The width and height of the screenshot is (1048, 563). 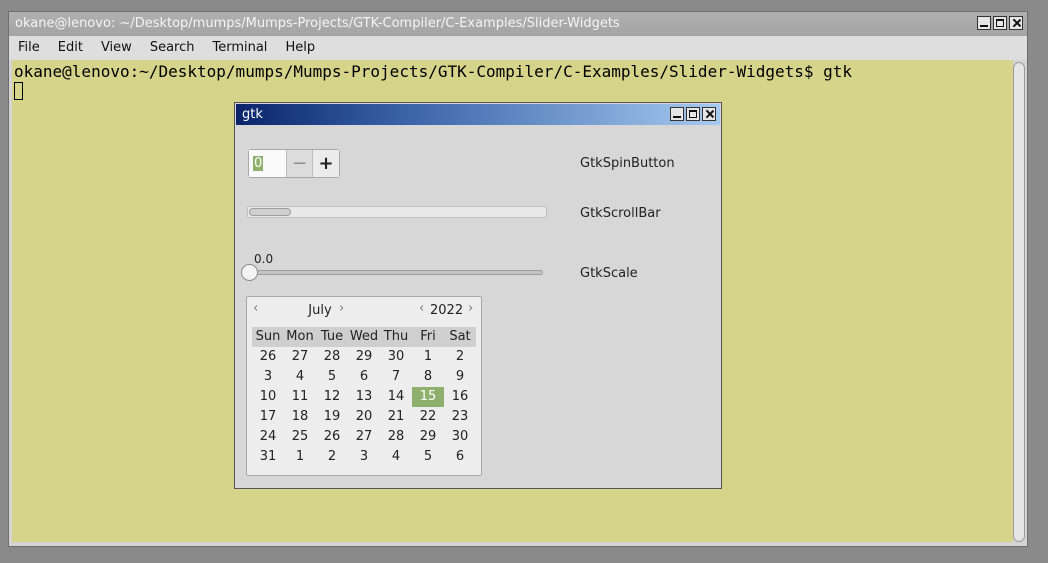 I want to click on calendar-week-row: 3456789, so click(x=364, y=377).